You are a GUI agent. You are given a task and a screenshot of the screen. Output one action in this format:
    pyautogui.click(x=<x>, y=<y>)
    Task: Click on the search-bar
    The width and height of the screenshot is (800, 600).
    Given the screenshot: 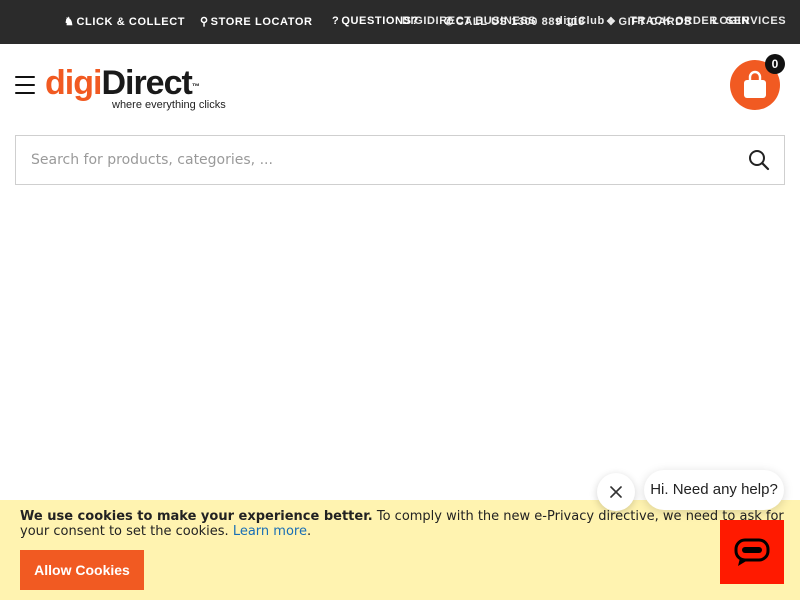 What is the action you would take?
    pyautogui.click(x=400, y=160)
    